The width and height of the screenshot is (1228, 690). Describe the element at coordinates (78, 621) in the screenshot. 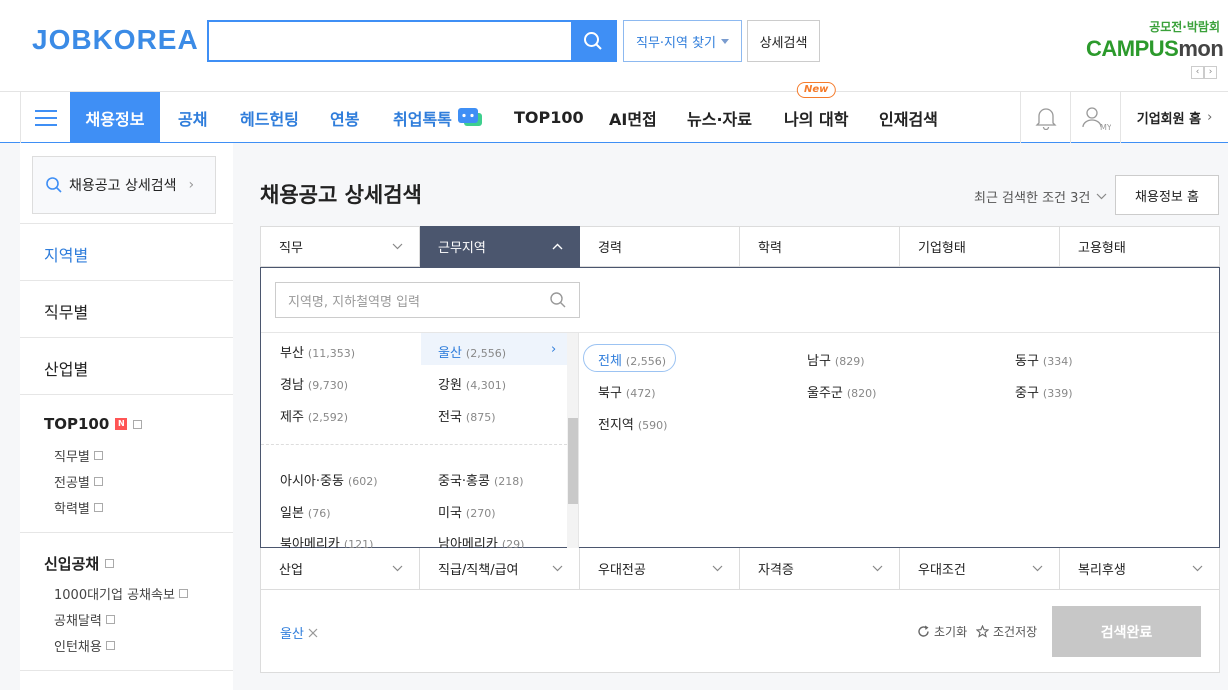

I see `lnb-gongchae-sub-calendar-label: 공채달력` at that location.